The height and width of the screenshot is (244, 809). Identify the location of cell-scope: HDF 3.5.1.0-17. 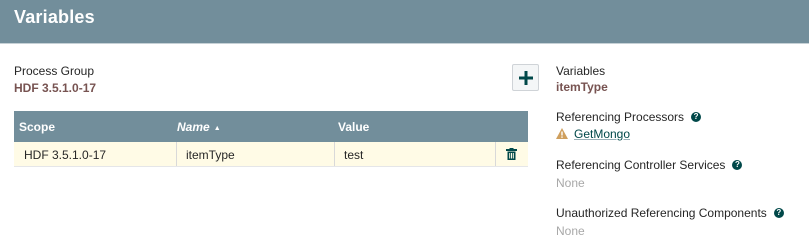
(65, 155).